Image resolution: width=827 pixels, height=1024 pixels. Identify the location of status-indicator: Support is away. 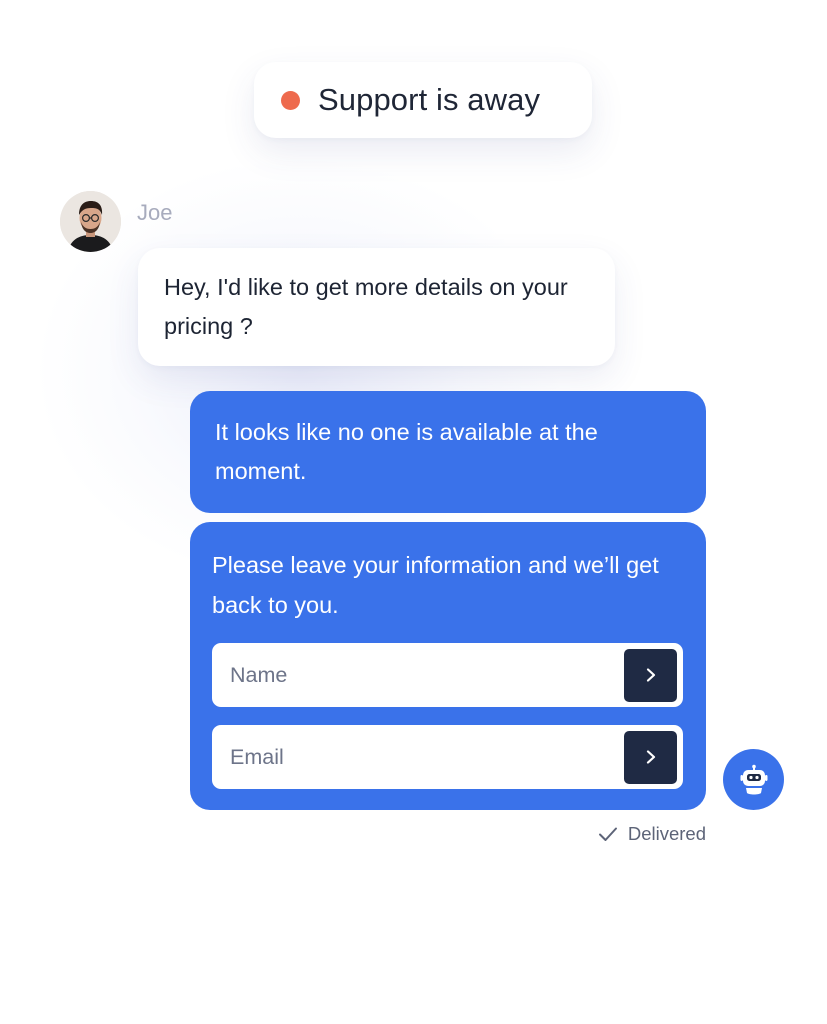
(423, 100).